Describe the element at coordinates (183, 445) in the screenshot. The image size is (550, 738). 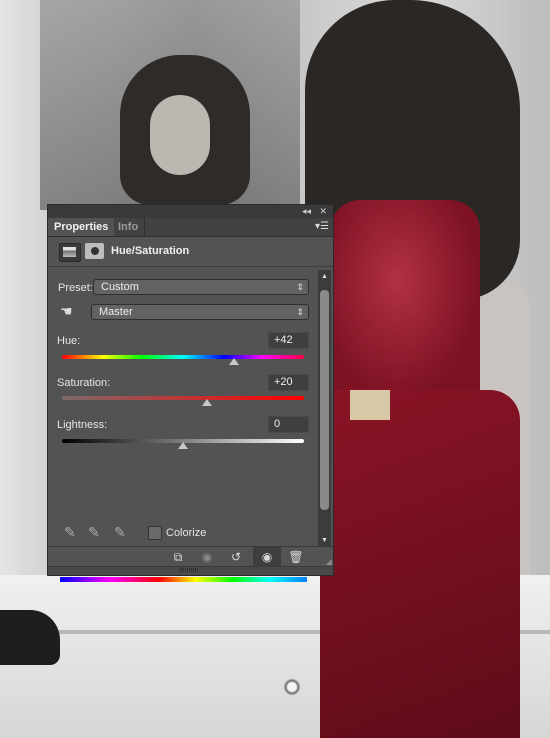
I see `lightness-slider-handle` at that location.